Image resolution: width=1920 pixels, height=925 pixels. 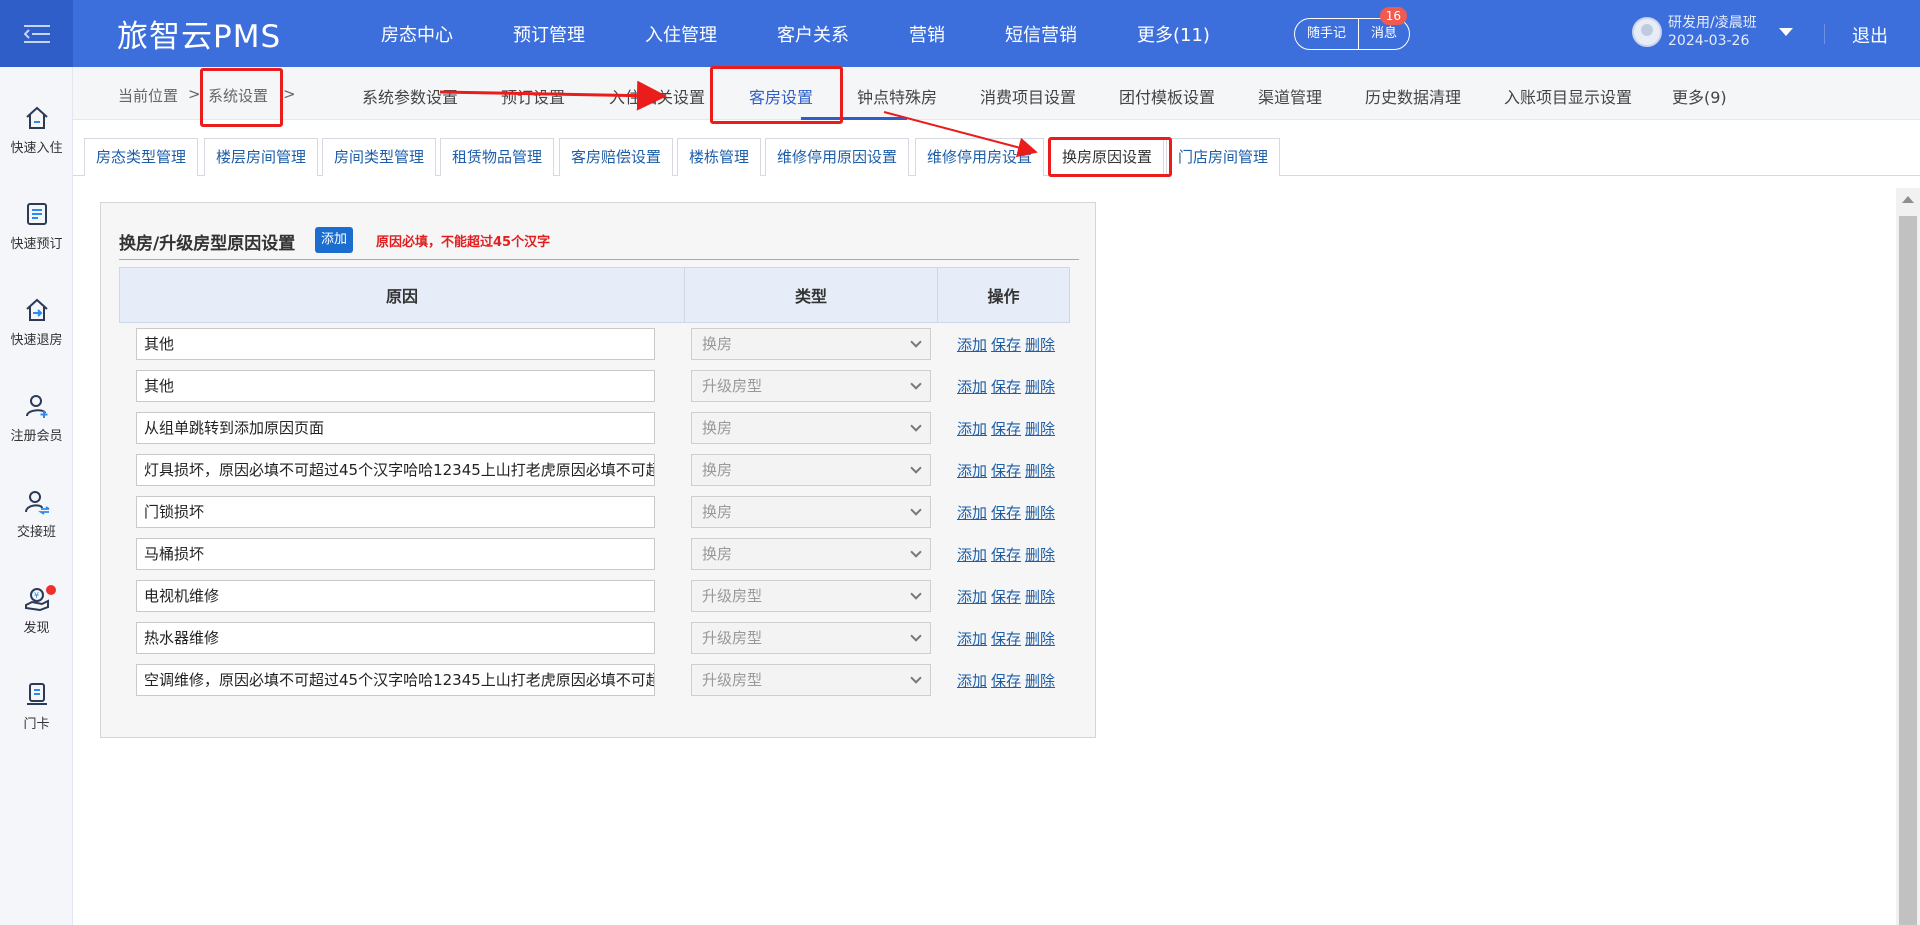 What do you see at coordinates (553, 95) in the screenshot?
I see `arrow-to-room-settings` at bounding box center [553, 95].